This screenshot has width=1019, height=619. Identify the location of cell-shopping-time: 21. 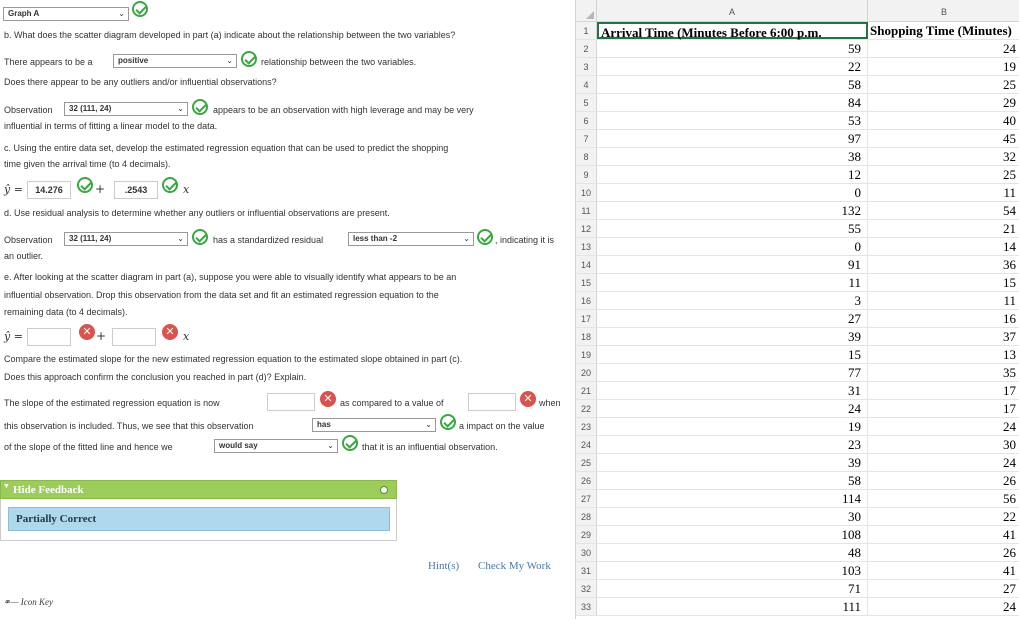
(943, 228).